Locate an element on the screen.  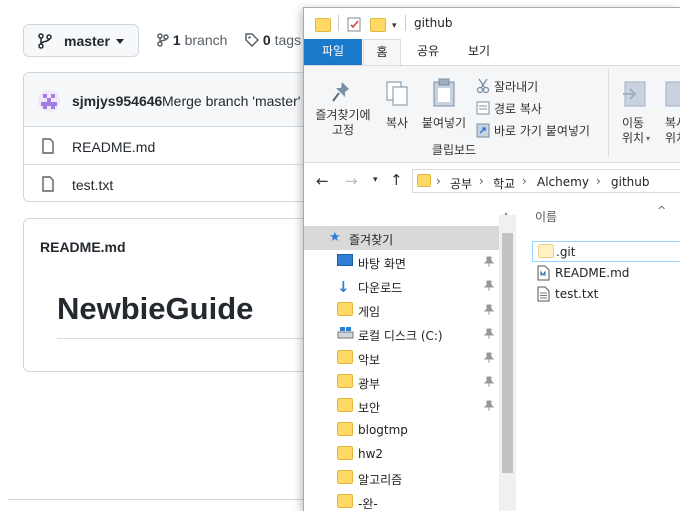
paste-shortcut-button: 바로 가기 붙여넣기 is located at coordinates (539, 130).